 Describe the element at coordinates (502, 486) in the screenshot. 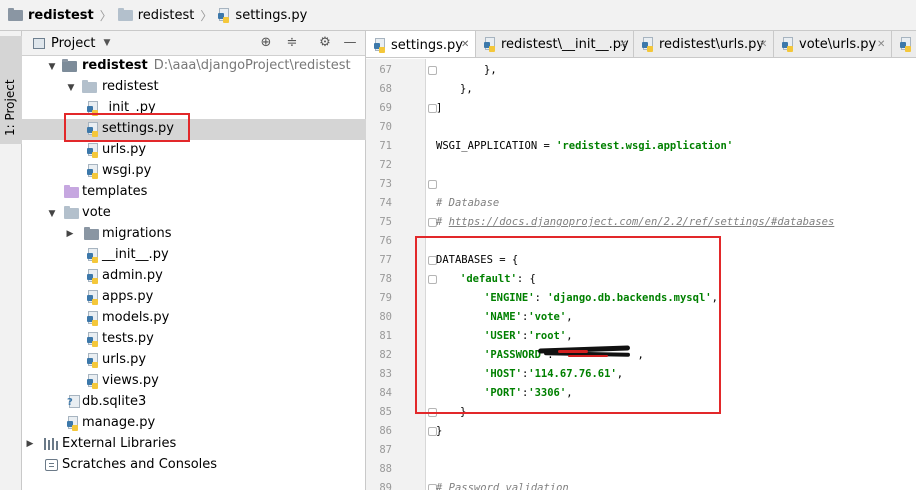

I see `code-line-89: # Password validation` at that location.